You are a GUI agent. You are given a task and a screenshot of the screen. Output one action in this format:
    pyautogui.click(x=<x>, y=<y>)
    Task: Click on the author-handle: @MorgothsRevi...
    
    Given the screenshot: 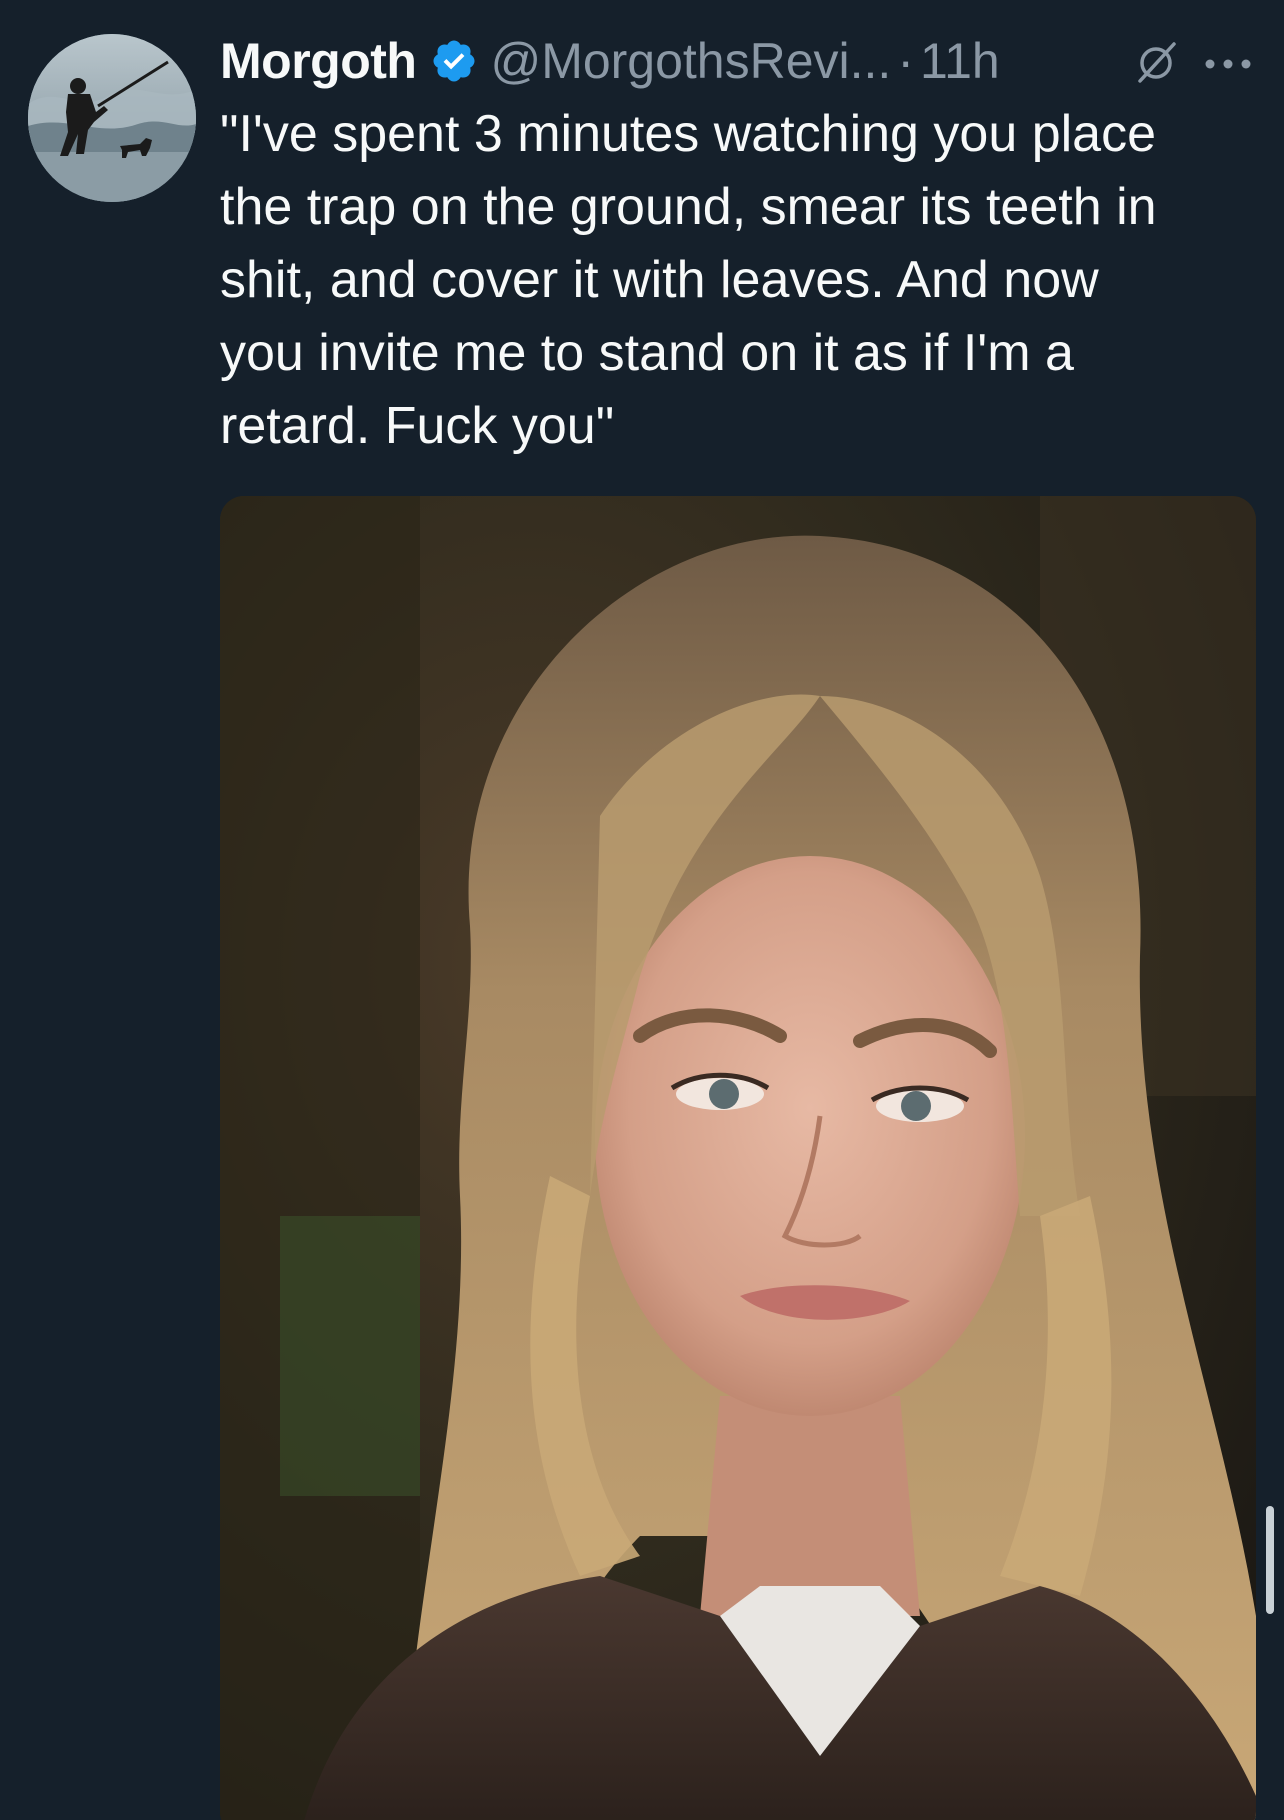 What is the action you would take?
    pyautogui.click(x=690, y=61)
    